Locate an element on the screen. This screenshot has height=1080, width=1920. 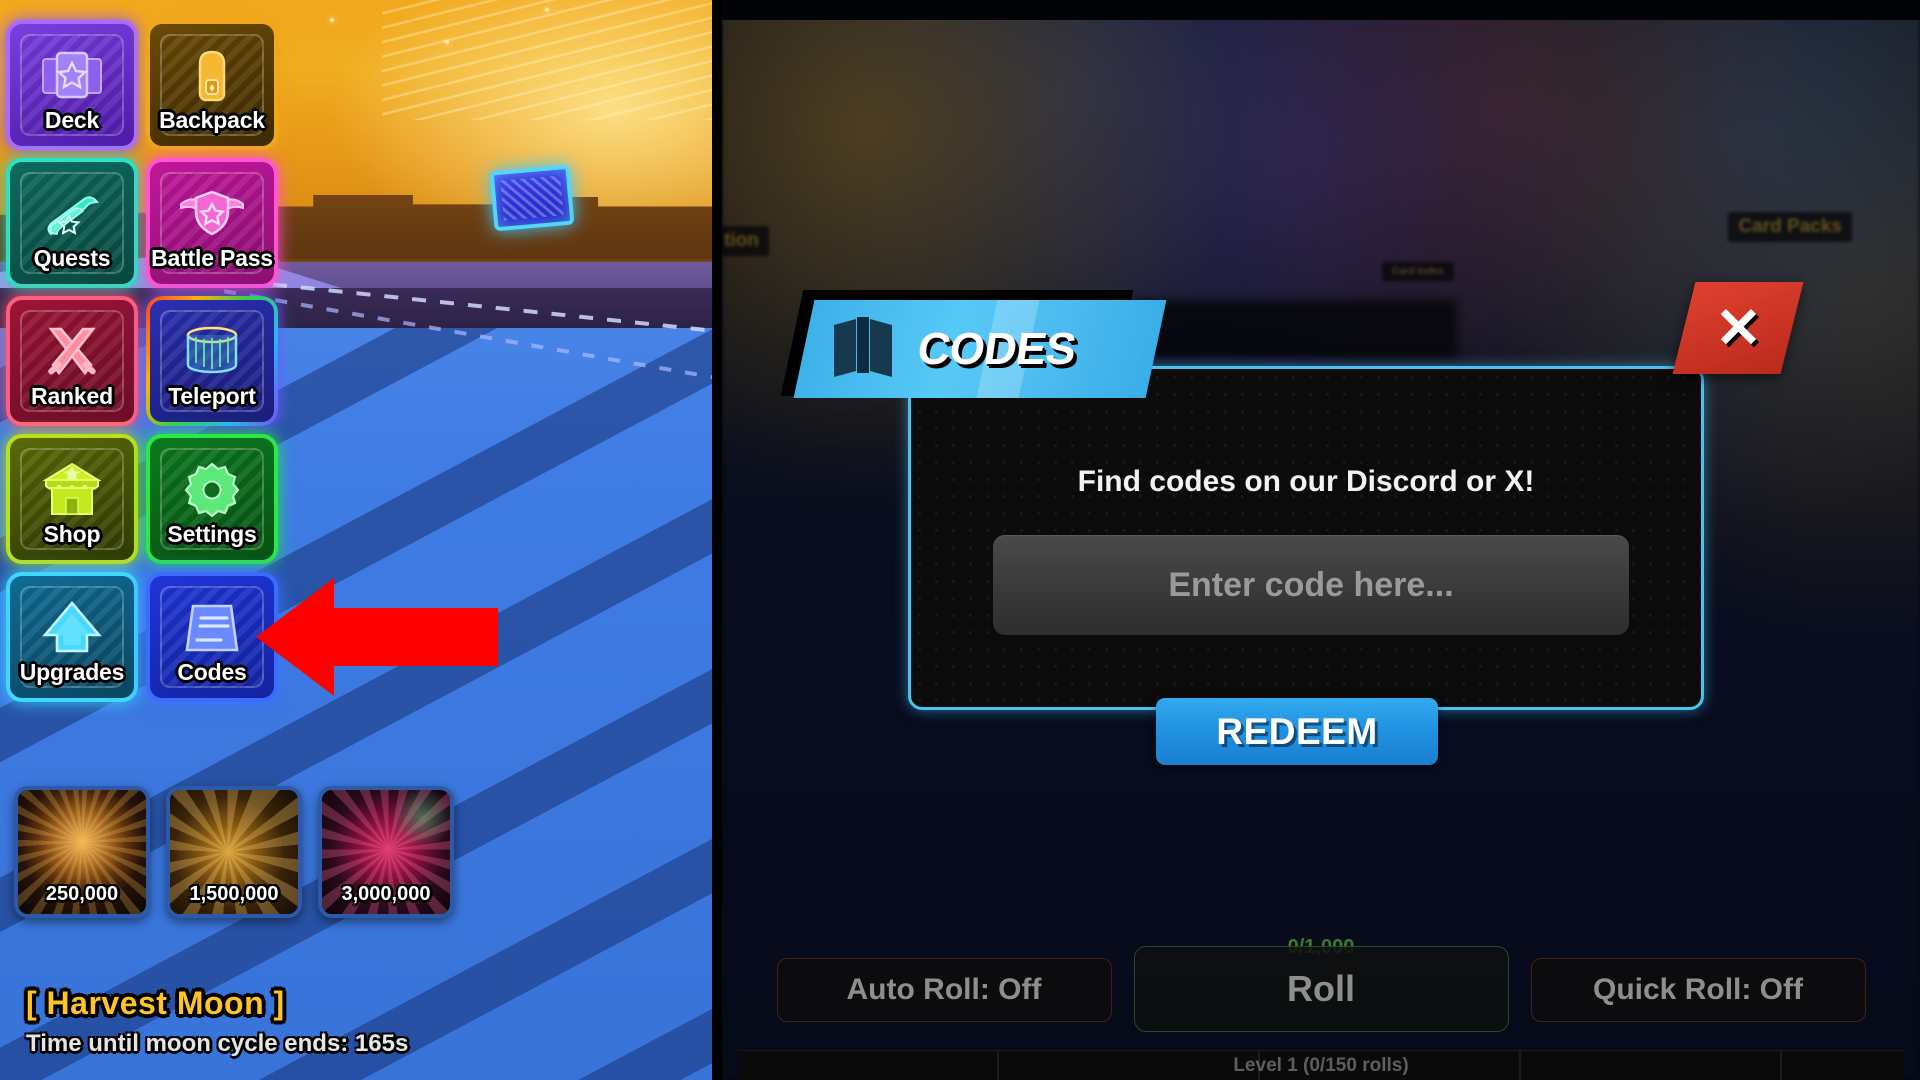
menu-label: Teleport is located at coordinates (212, 396).